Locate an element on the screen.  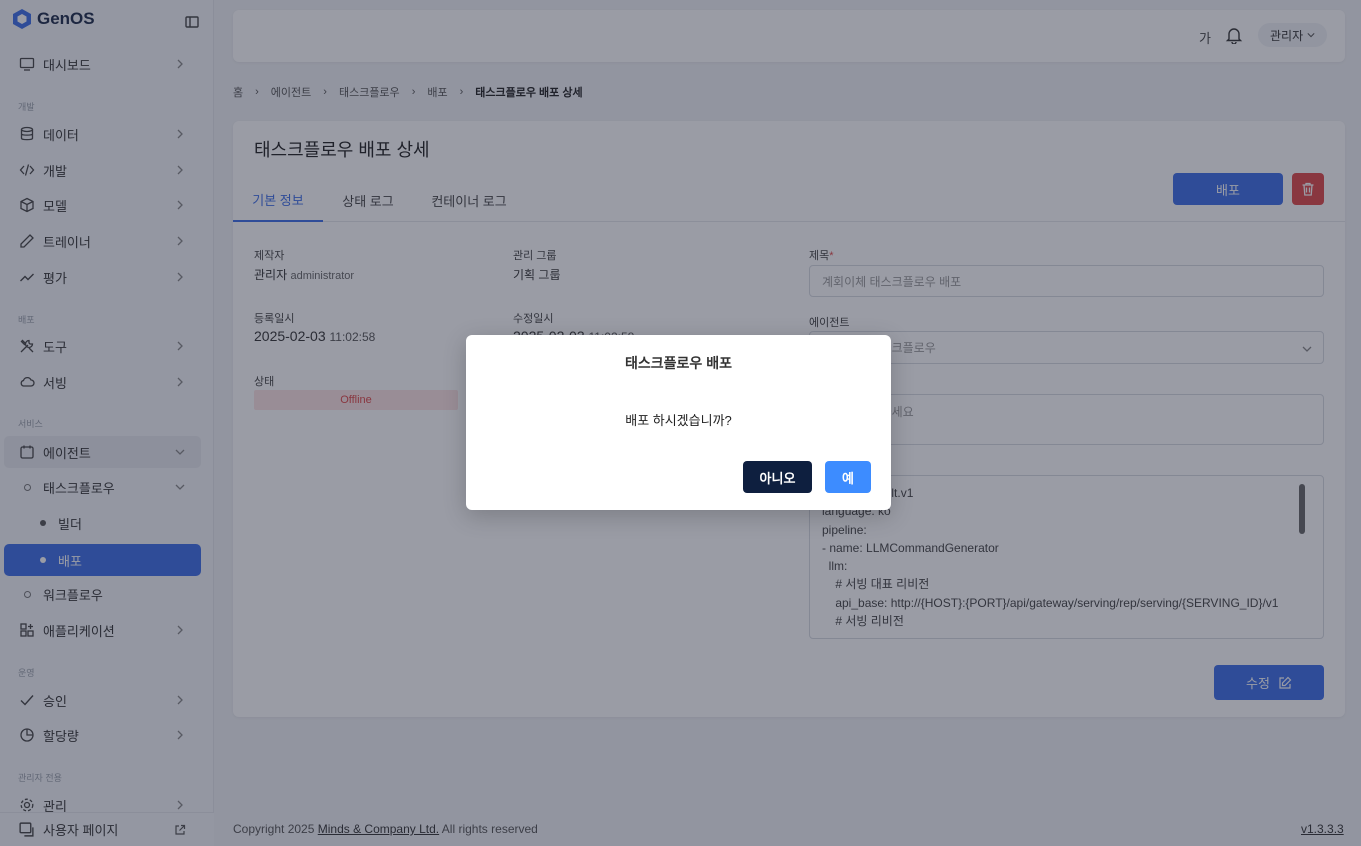
confirm-modal: 태스크플로우 배포 배포 하시겠습니까? 아니오 예 is located at coordinates (678, 422).